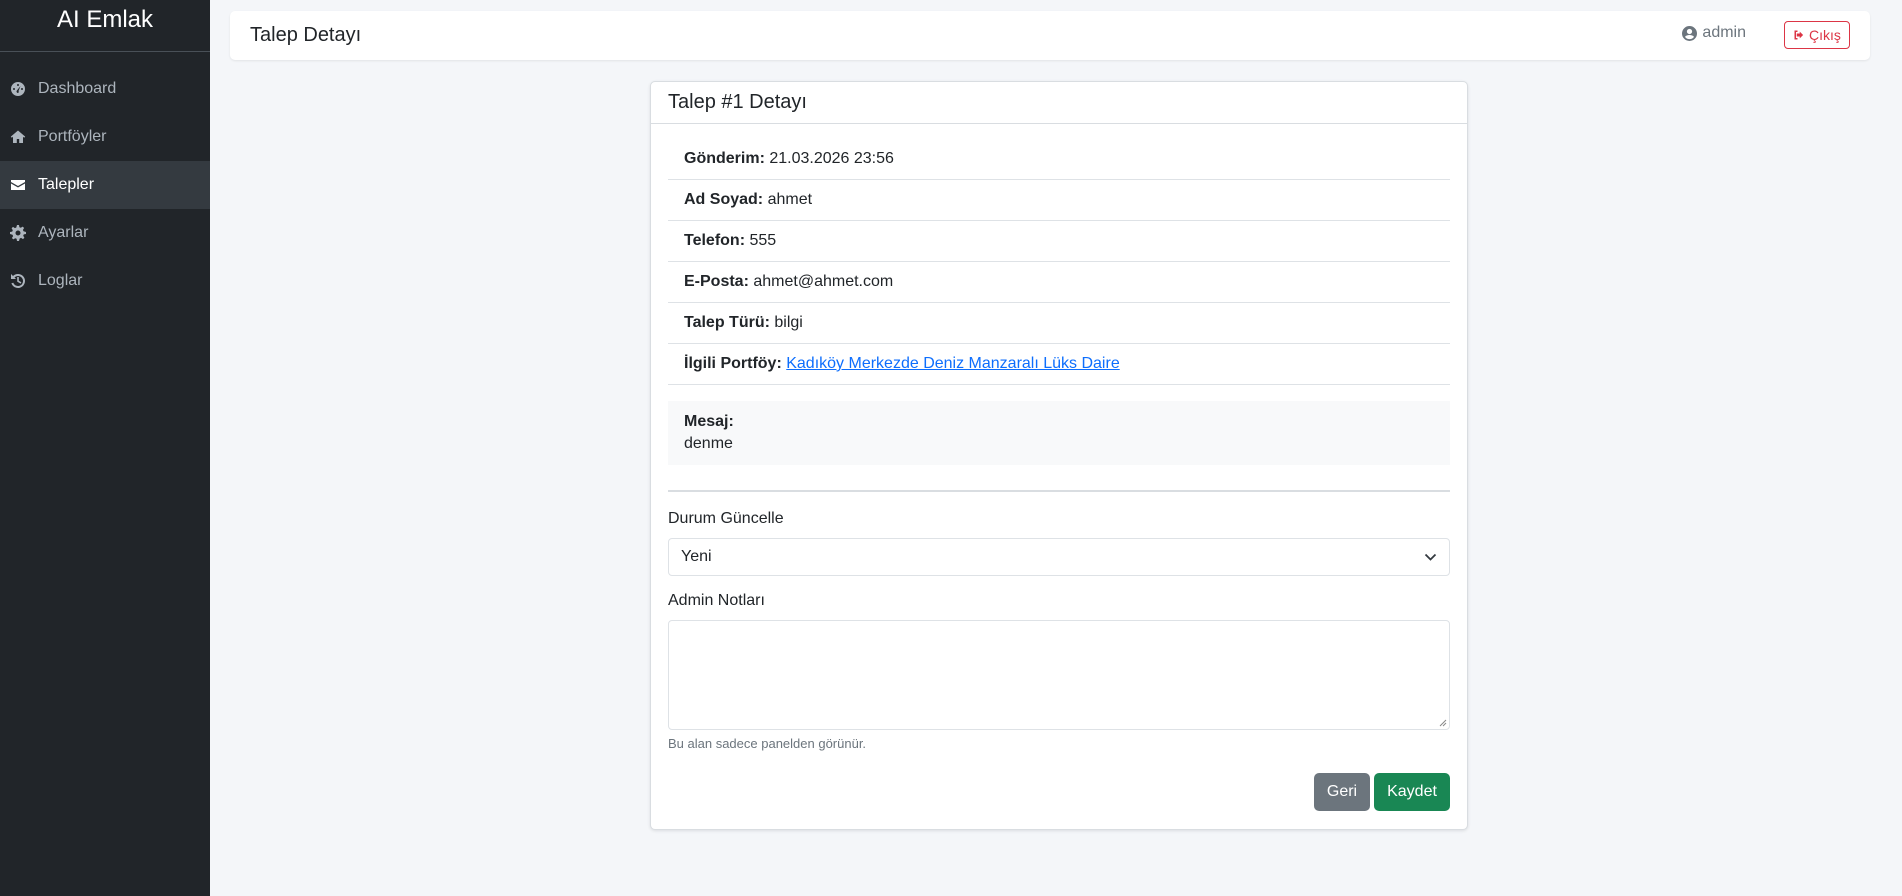 This screenshot has width=1902, height=896. What do you see at coordinates (715, 240) in the screenshot?
I see `field-label: Telefon:` at bounding box center [715, 240].